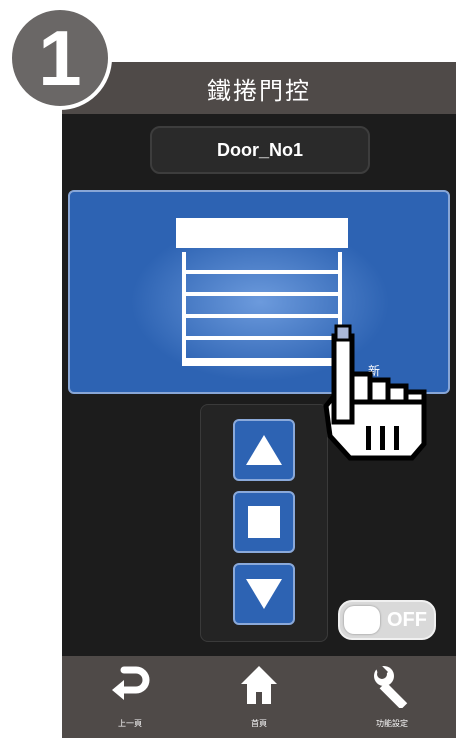 The height and width of the screenshot is (738, 469). I want to click on power-toggle: OFF, so click(387, 620).